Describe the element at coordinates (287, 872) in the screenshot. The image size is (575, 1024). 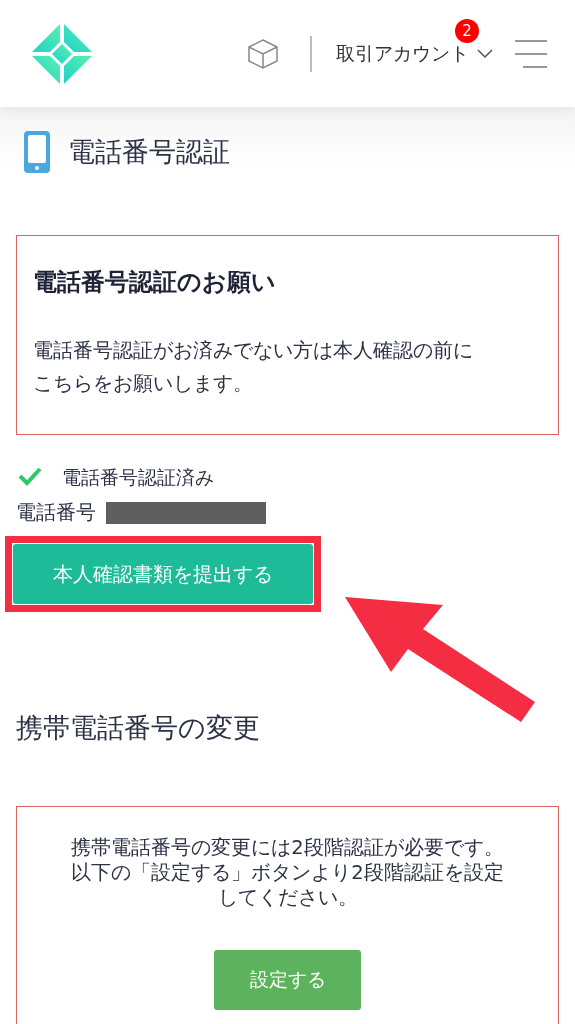
I see `info-text: 携帯電話番号の変更には2段階認証が必要です。 以下の「設定する」ボタンより2段階認証を設定 してください。` at that location.